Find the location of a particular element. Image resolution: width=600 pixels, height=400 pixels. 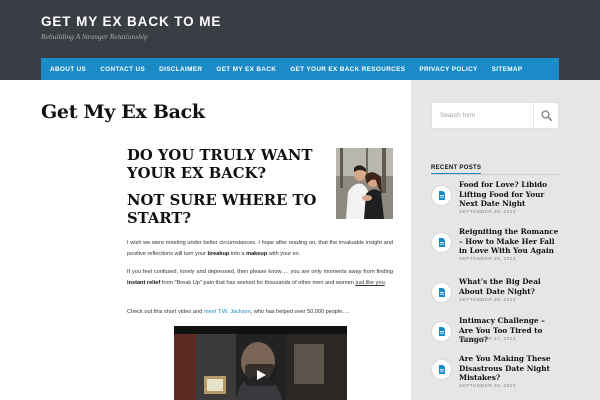

nav-item-get-my-ex-back: GET MY EX BACK is located at coordinates (246, 69).